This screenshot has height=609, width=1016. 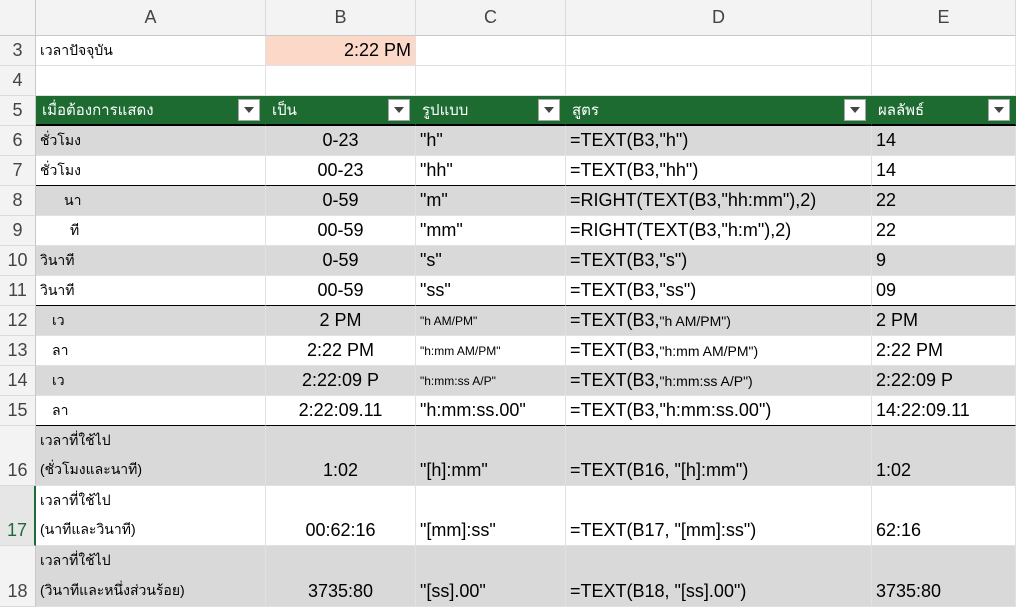 I want to click on table-cell: "ss", so click(x=491, y=291).